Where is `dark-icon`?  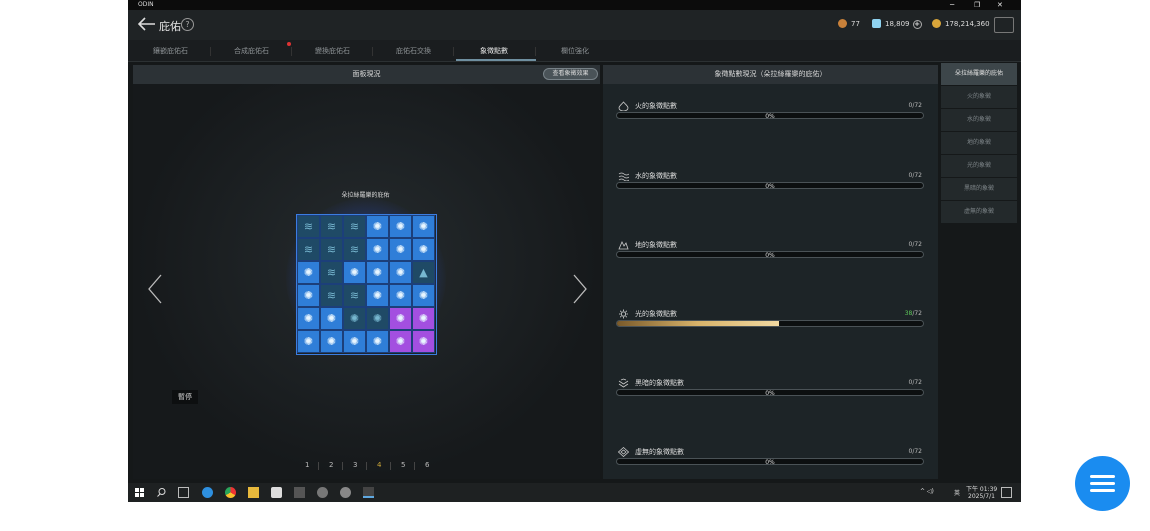 dark-icon is located at coordinates (623, 383).